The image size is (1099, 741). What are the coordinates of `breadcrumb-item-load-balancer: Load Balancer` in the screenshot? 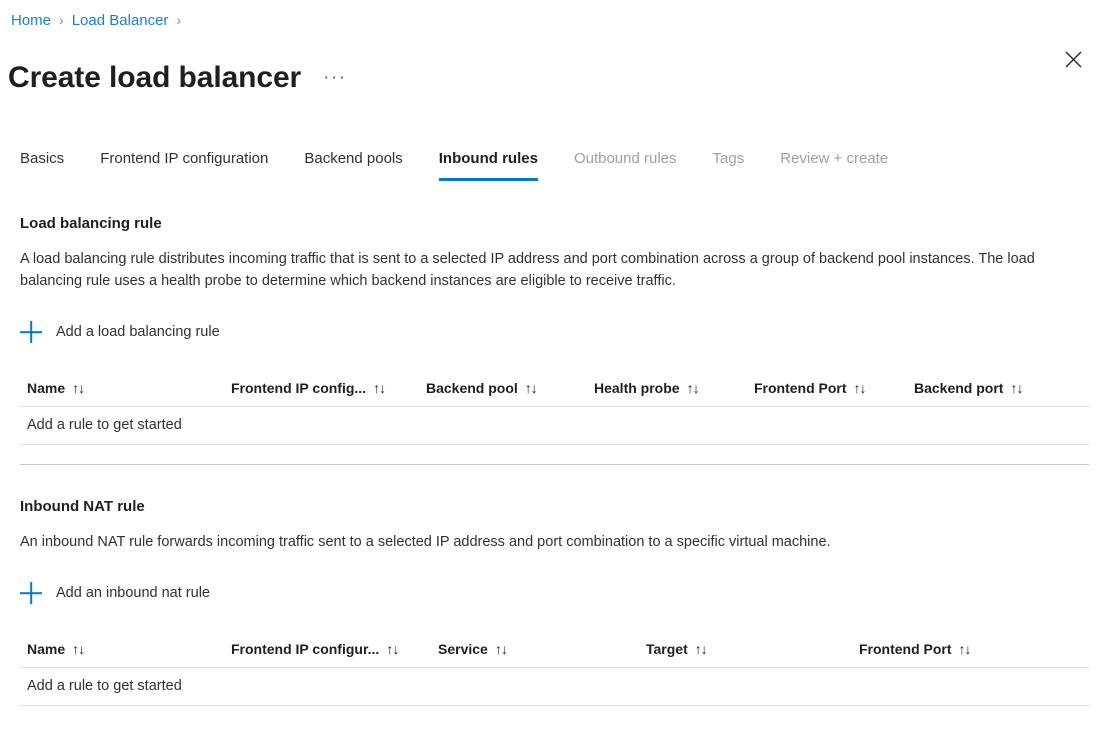 It's located at (120, 20).